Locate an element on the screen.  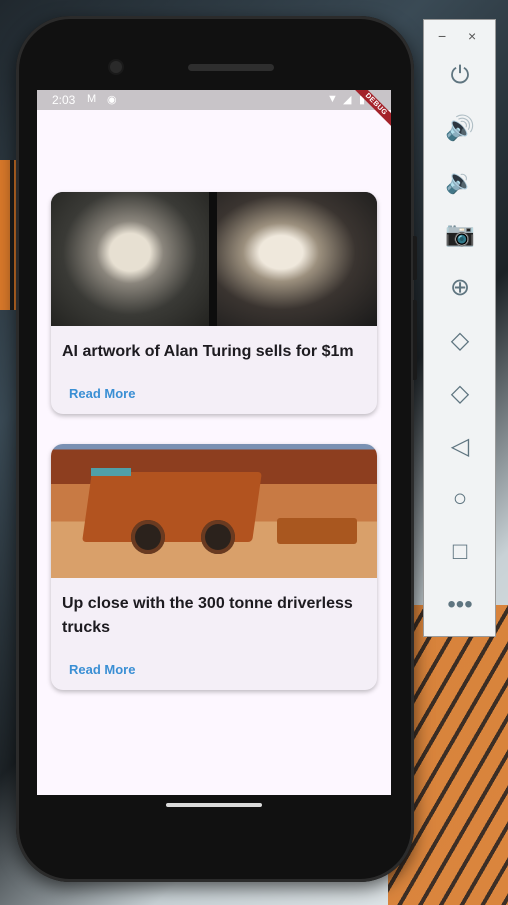
truck-cab is located at coordinates (111, 472).